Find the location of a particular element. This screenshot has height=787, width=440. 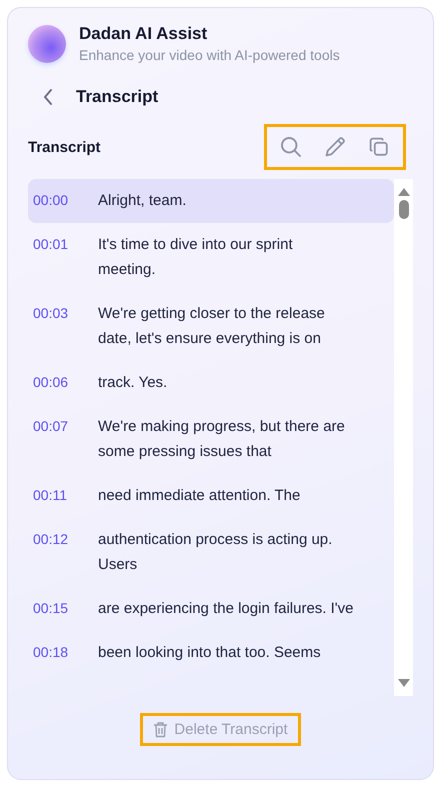

timestamp: 00:06 is located at coordinates (51, 382).